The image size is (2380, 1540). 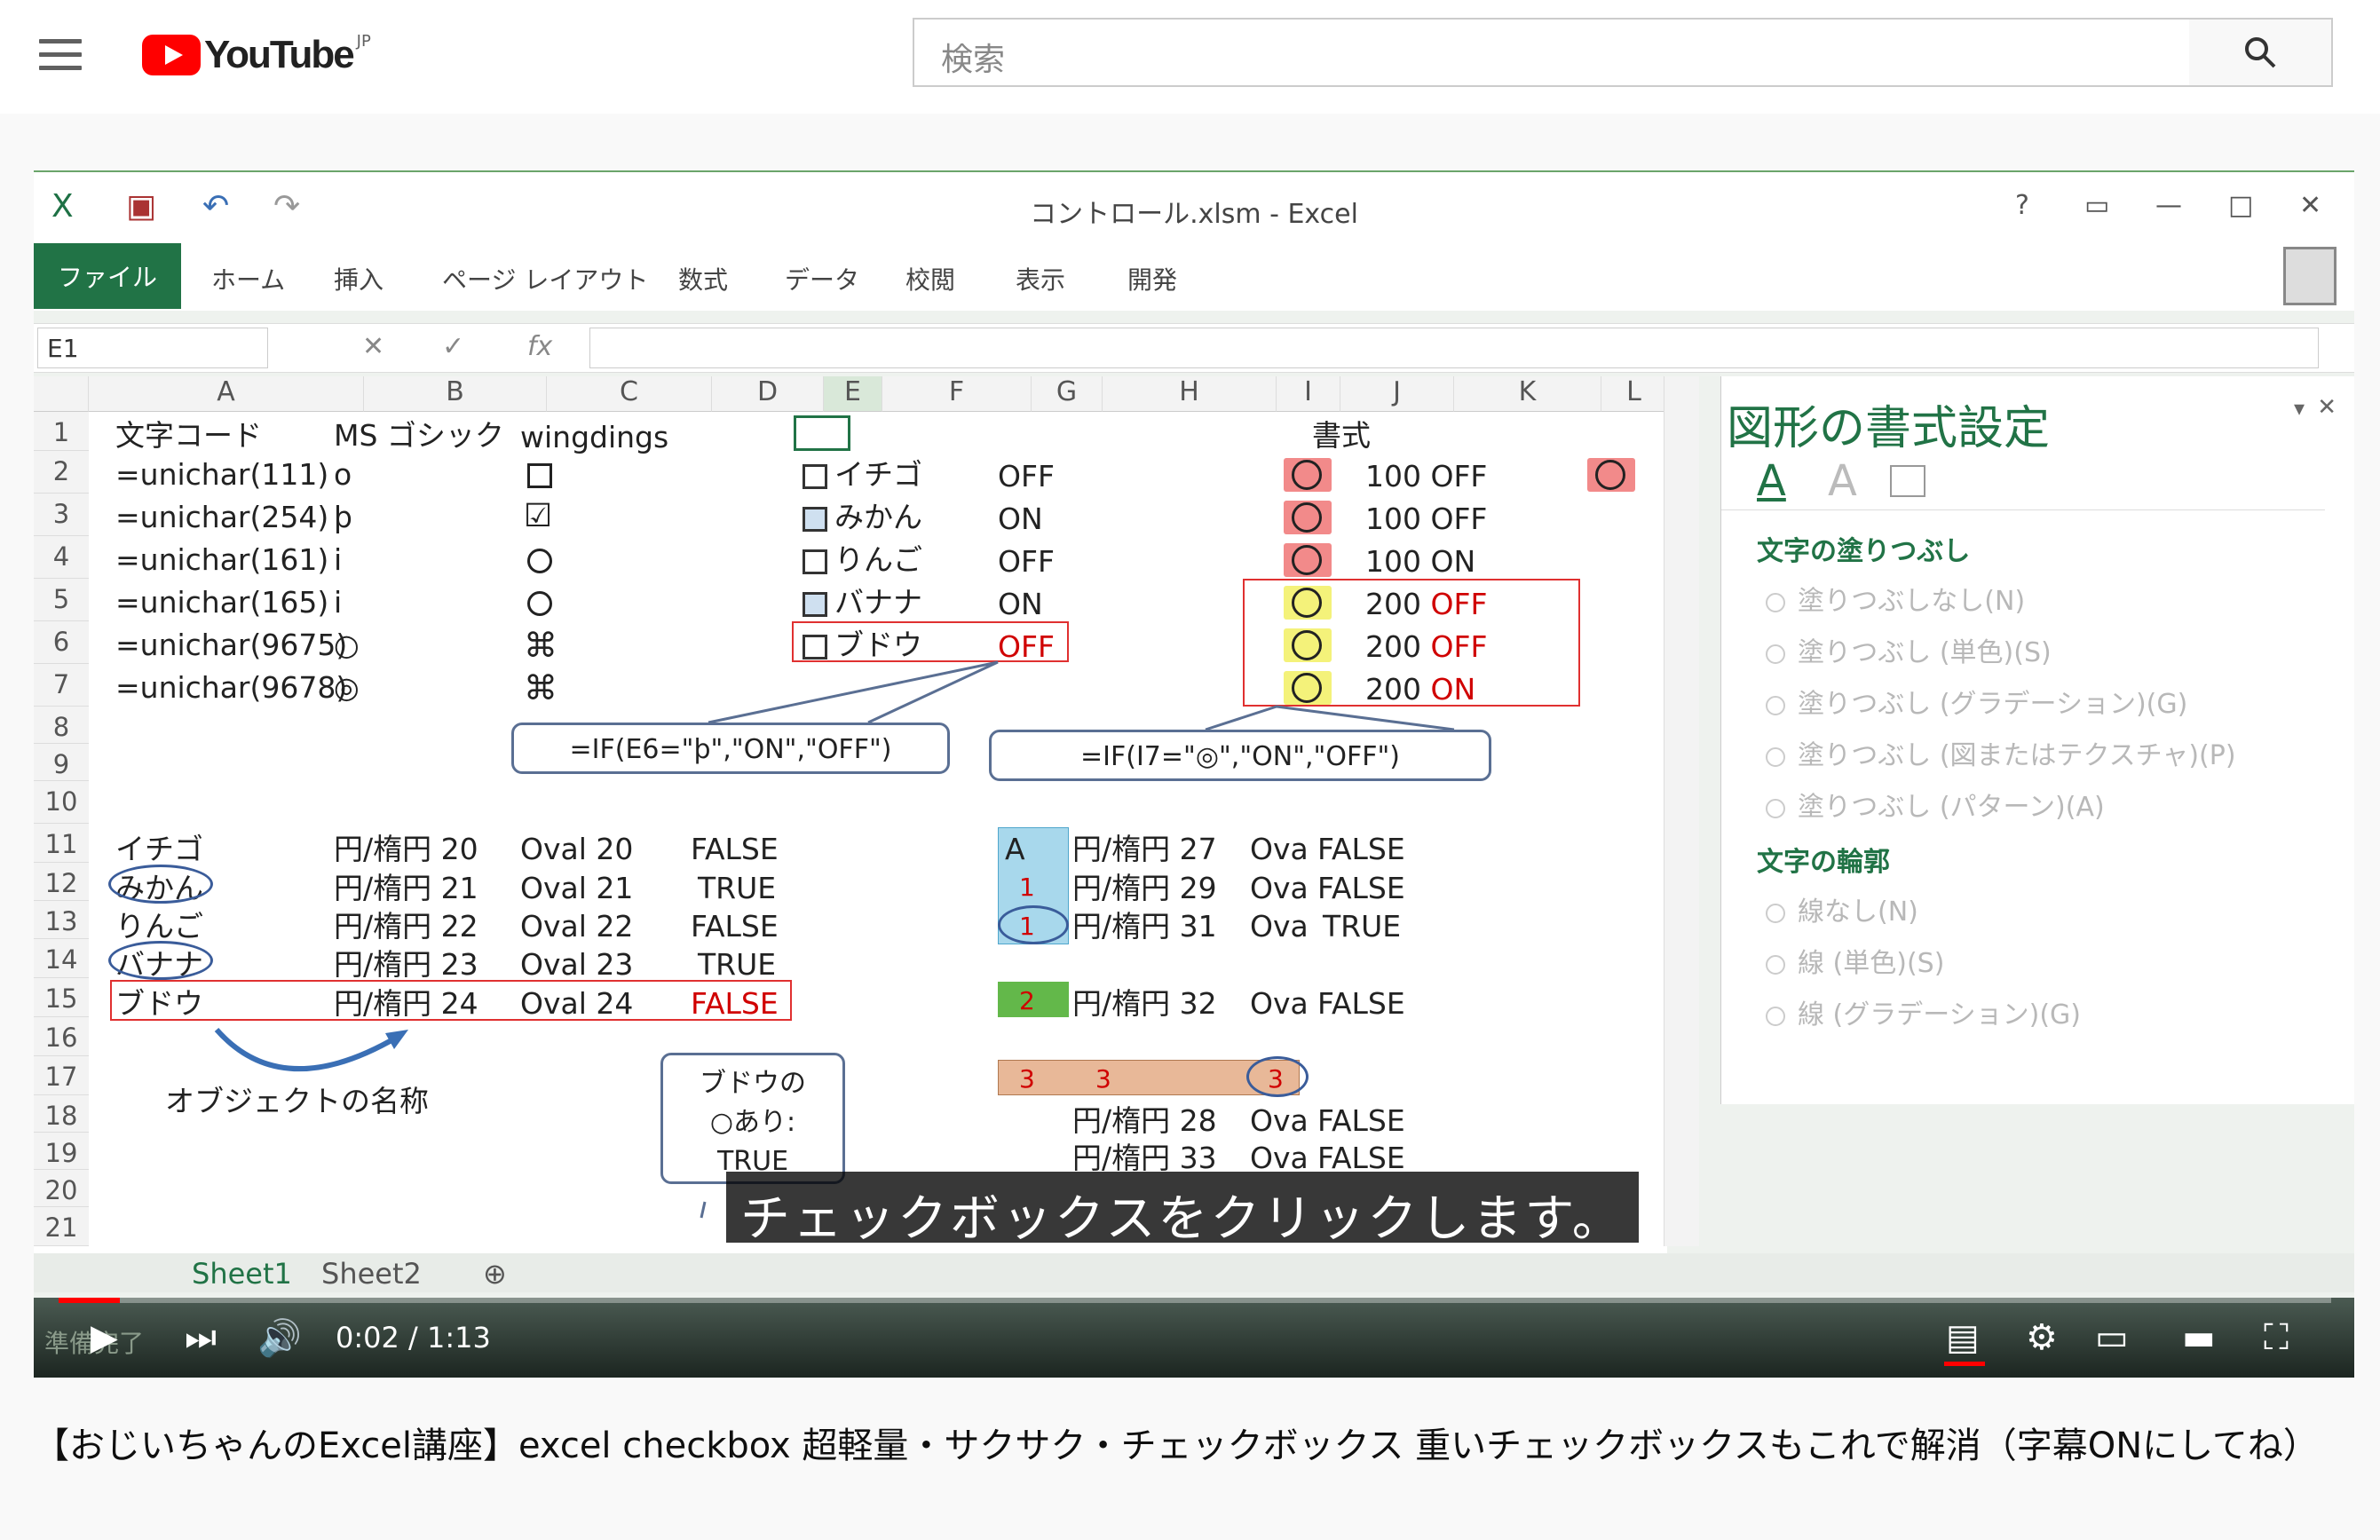 What do you see at coordinates (2240, 206) in the screenshot?
I see `maximize-icon: □` at bounding box center [2240, 206].